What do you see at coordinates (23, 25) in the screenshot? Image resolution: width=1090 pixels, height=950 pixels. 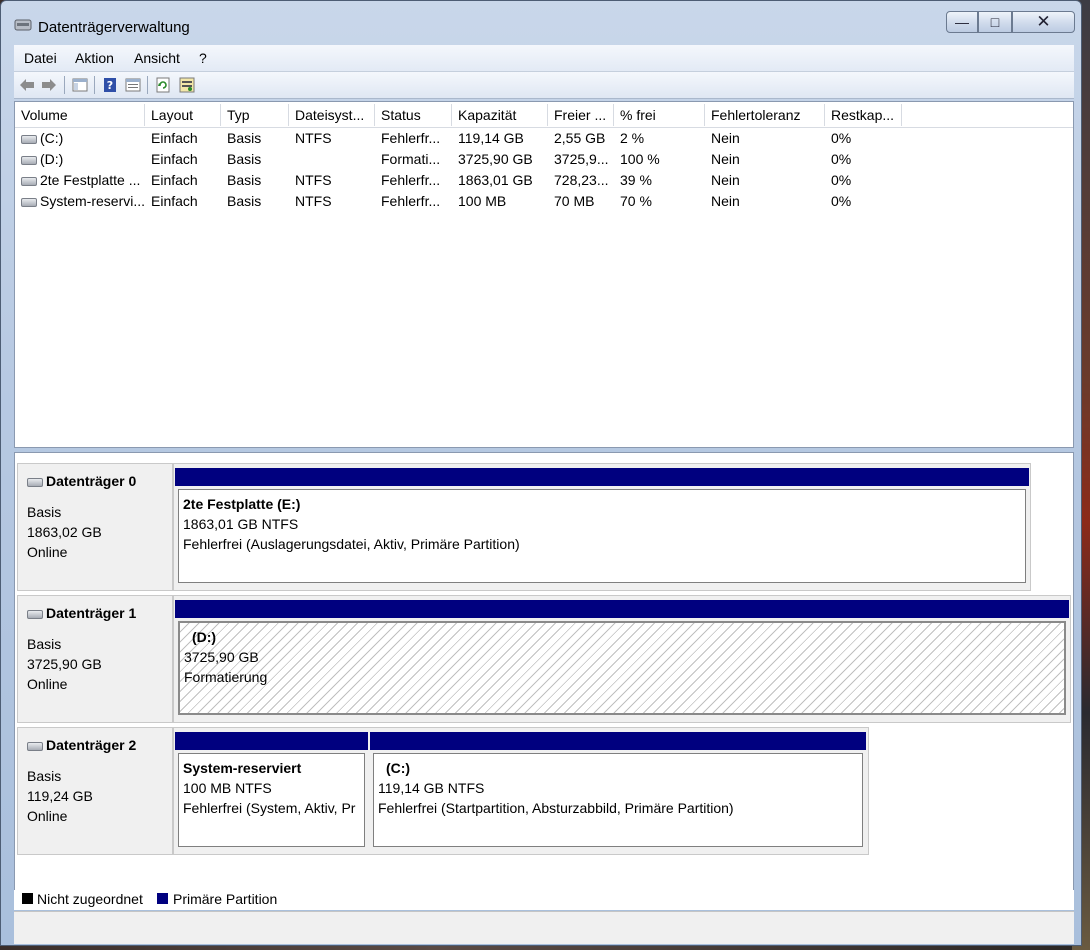 I see `disk-management-app-icon` at bounding box center [23, 25].